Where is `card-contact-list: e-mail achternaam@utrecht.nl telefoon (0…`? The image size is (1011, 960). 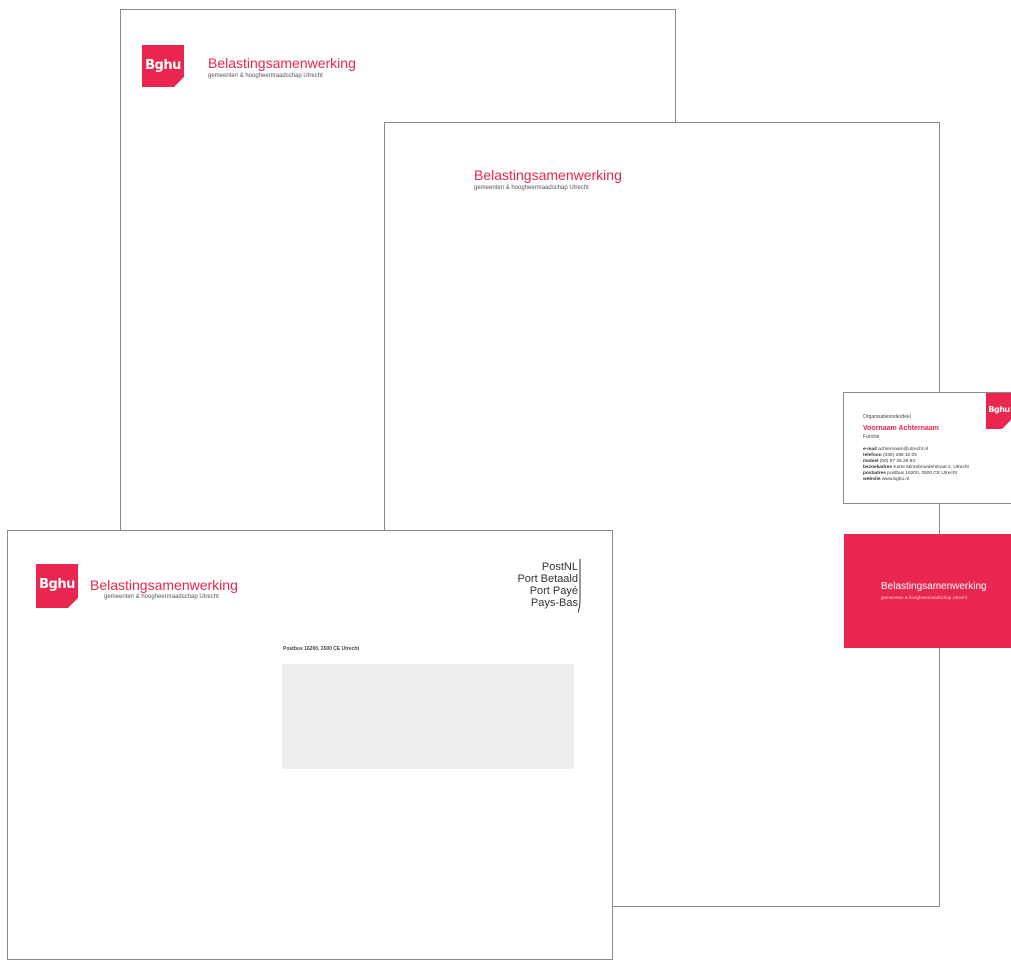
card-contact-list: e-mail achternaam@utrecht.nl telefoon (0… is located at coordinates (916, 465).